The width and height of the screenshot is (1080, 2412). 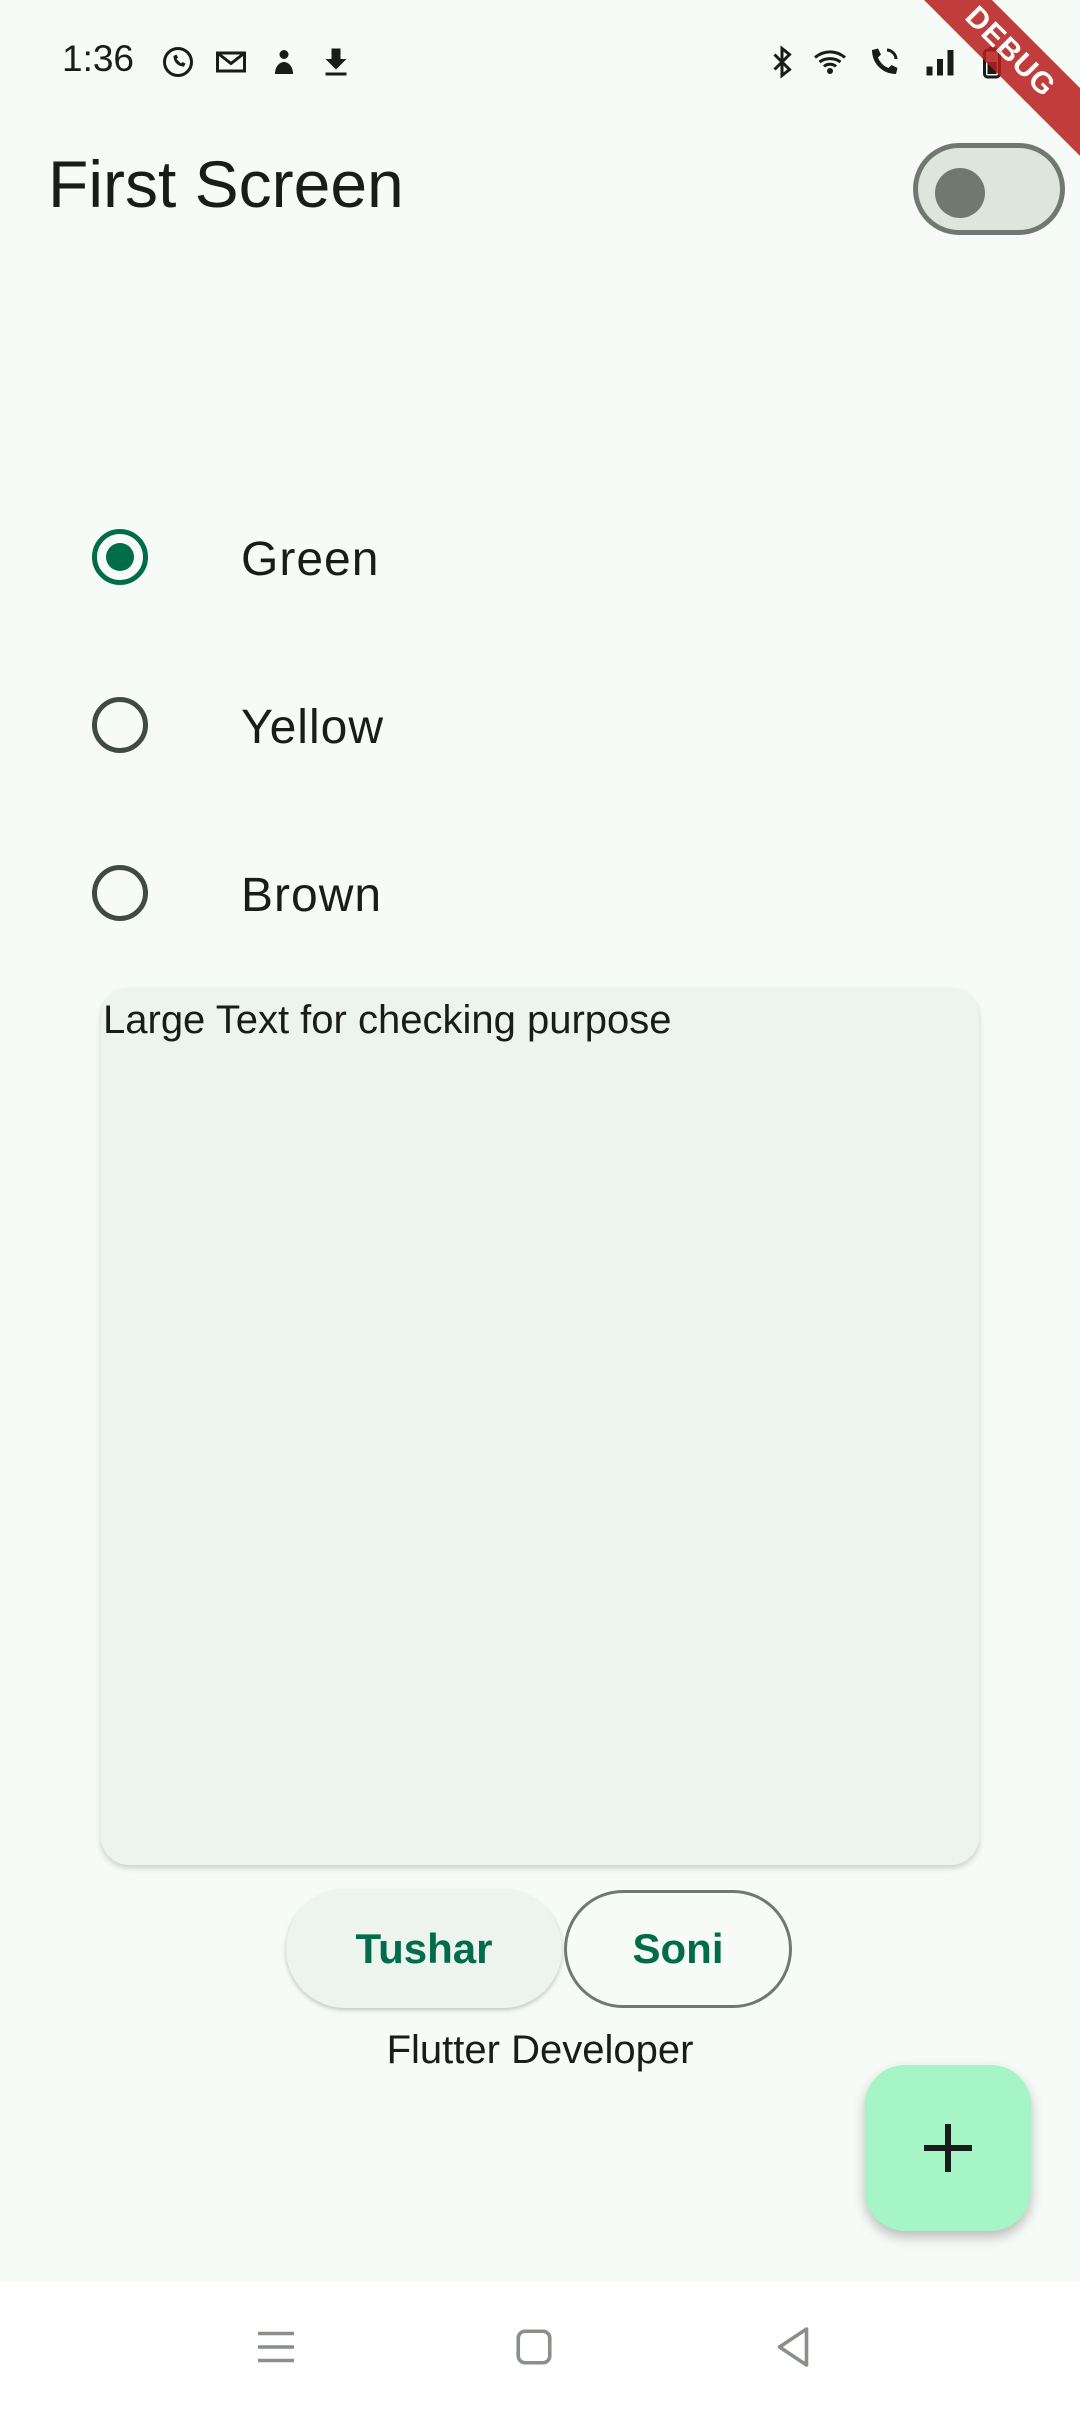 What do you see at coordinates (387, 1020) in the screenshot?
I see `card-text: Large Text for checking purpose` at bounding box center [387, 1020].